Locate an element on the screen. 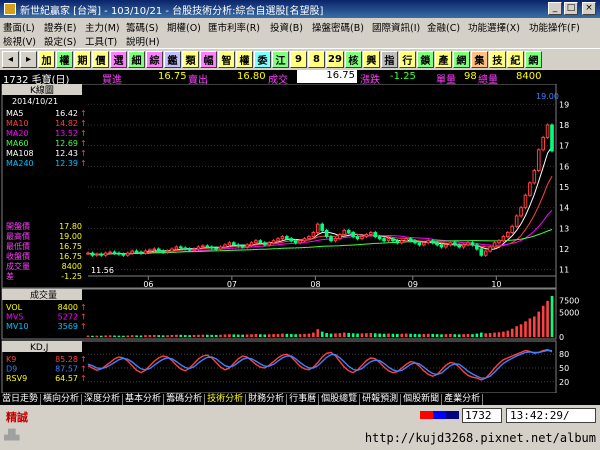 This screenshot has width=600, height=450. menu-function-operate: 功能操作(F) is located at coordinates (554, 27).